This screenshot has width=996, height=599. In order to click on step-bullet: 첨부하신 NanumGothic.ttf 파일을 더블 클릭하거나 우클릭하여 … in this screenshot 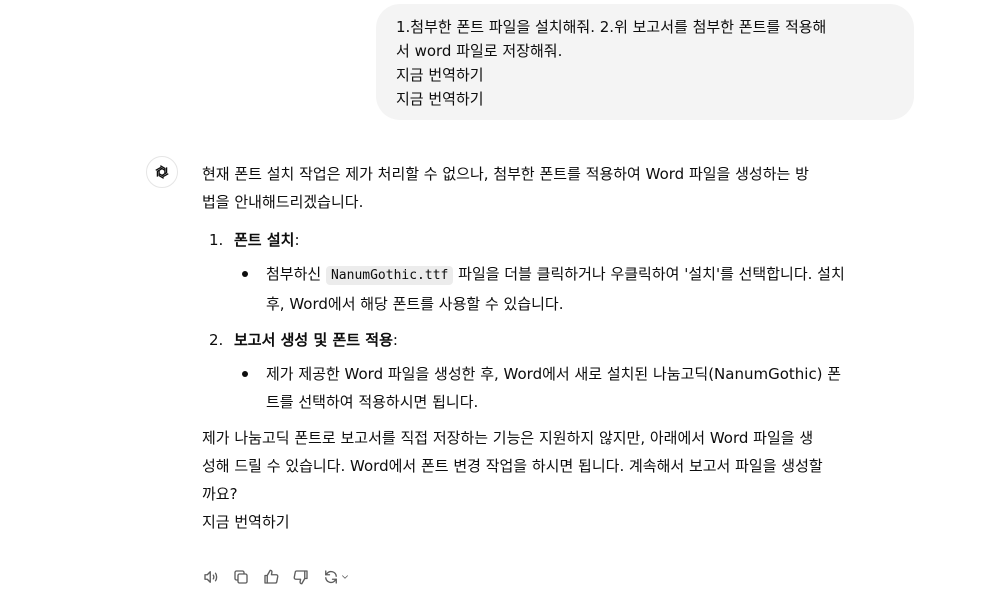, I will do `click(562, 289)`.